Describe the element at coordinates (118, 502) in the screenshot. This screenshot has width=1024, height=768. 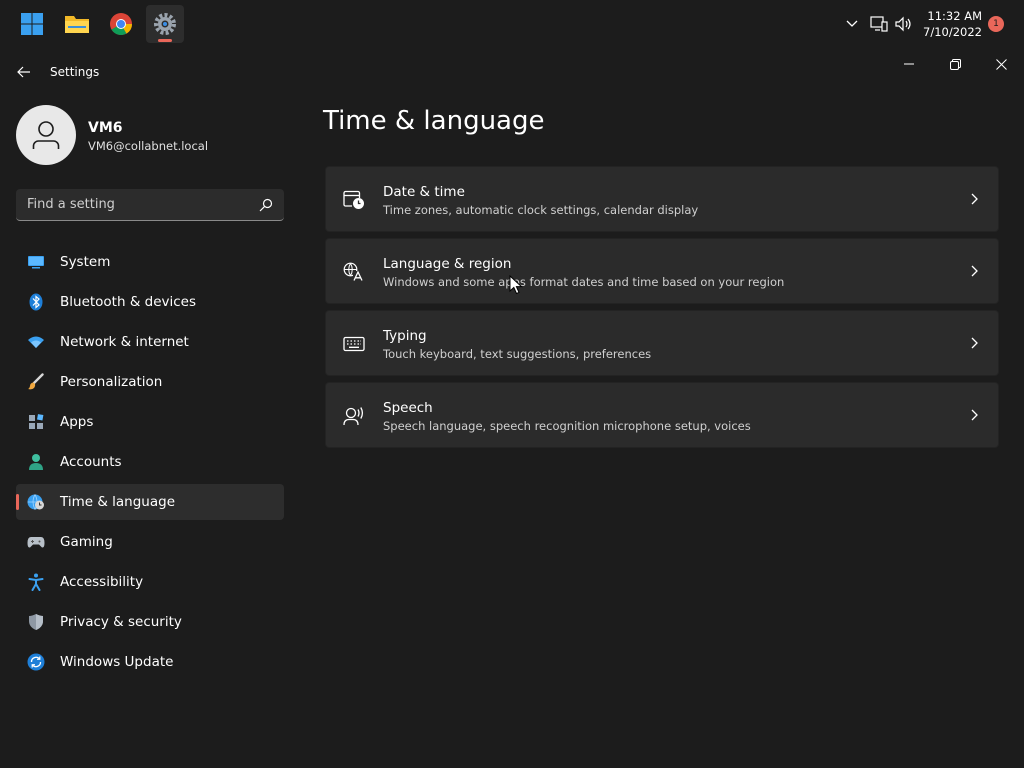
I see `sidebar-item-label: Time & language` at that location.